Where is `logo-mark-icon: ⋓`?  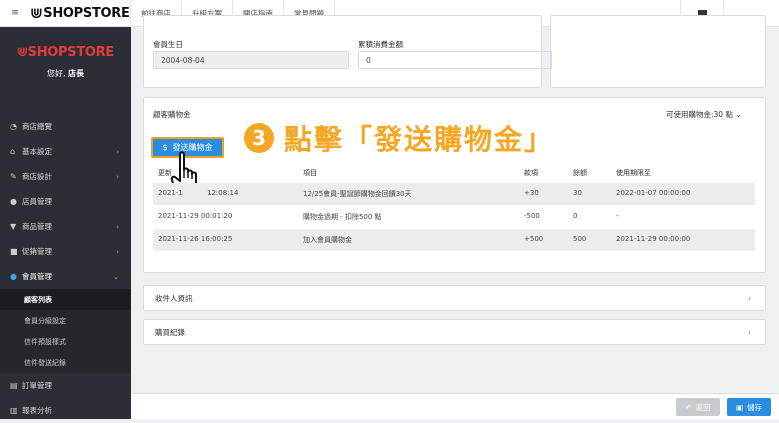 logo-mark-icon: ⋓ is located at coordinates (36, 13).